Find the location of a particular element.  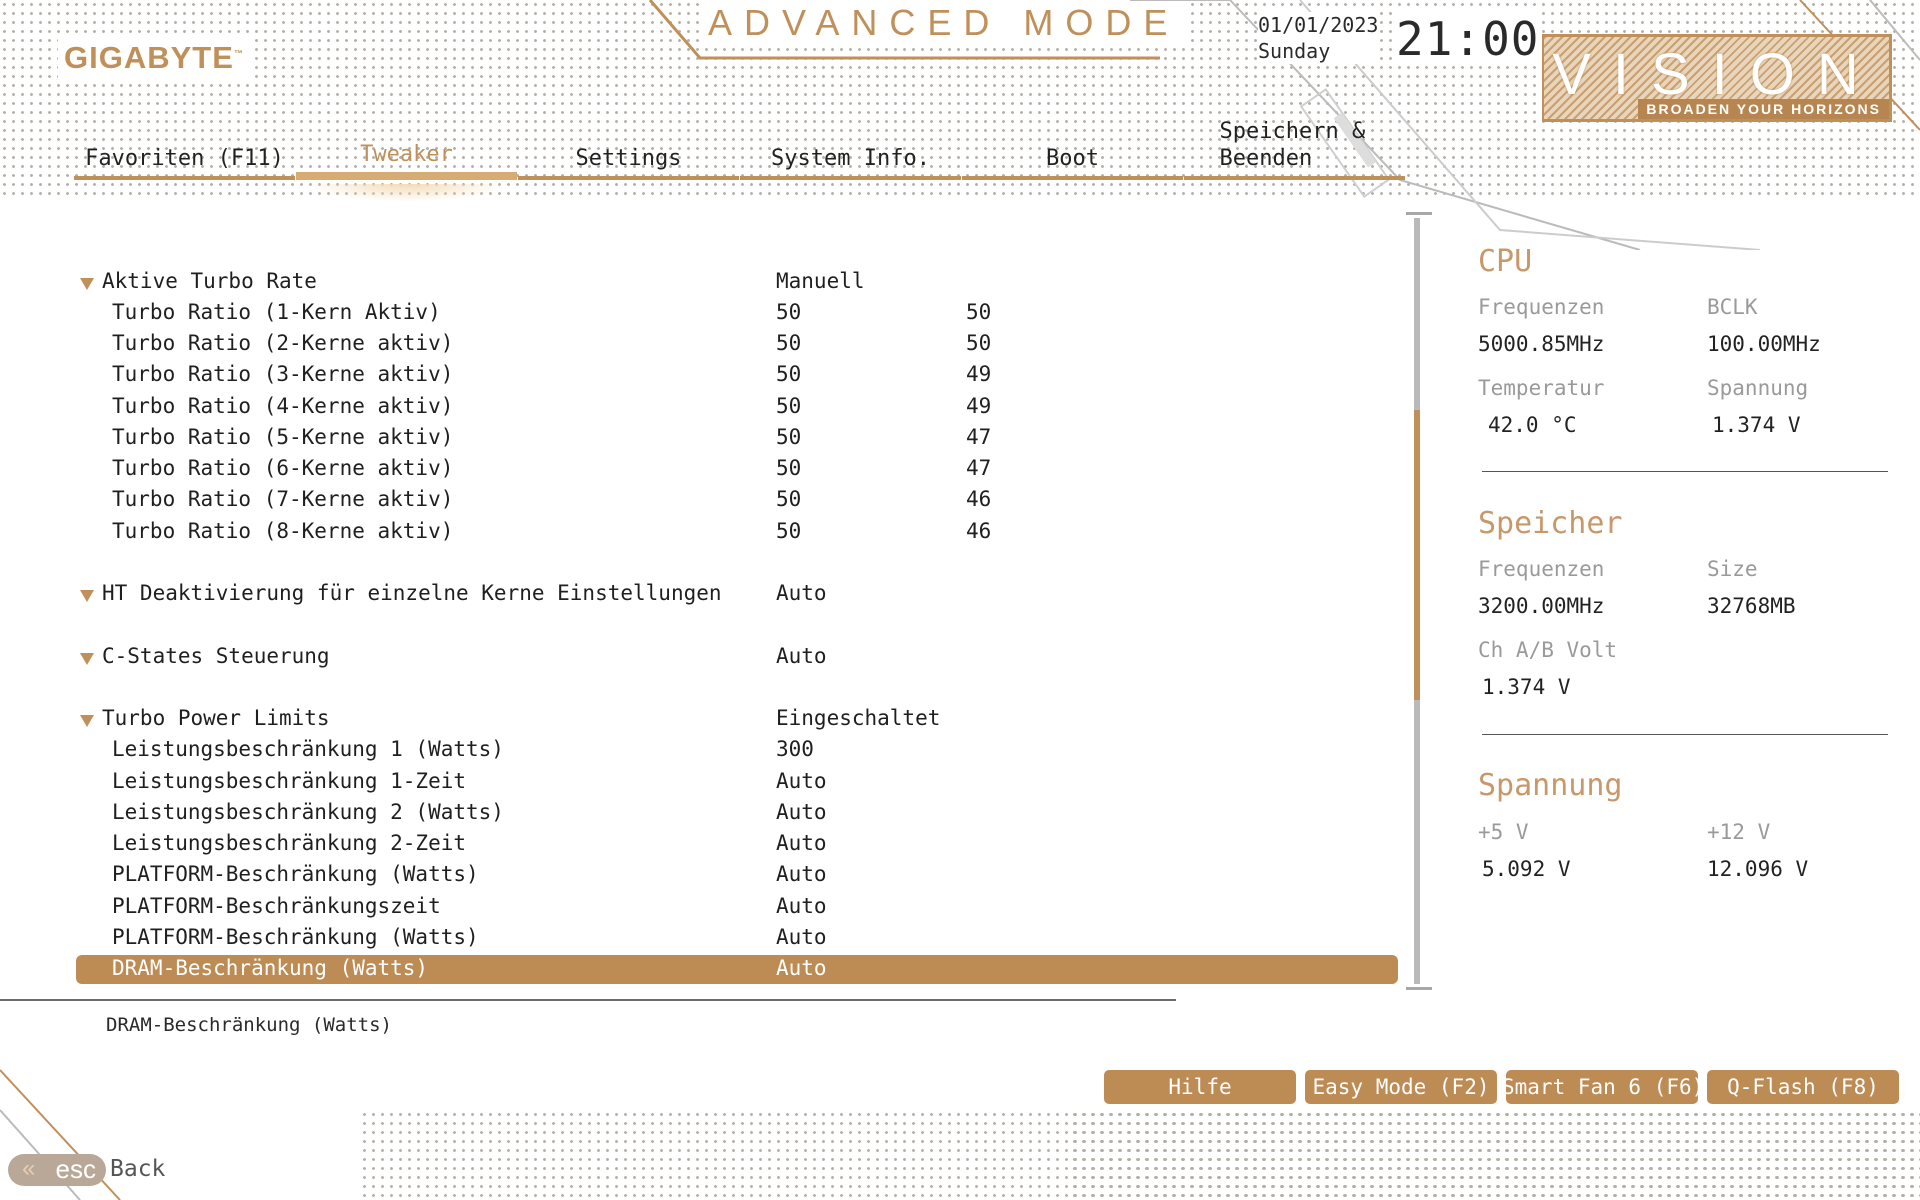

tab-label: Tweaker is located at coordinates (406, 154).